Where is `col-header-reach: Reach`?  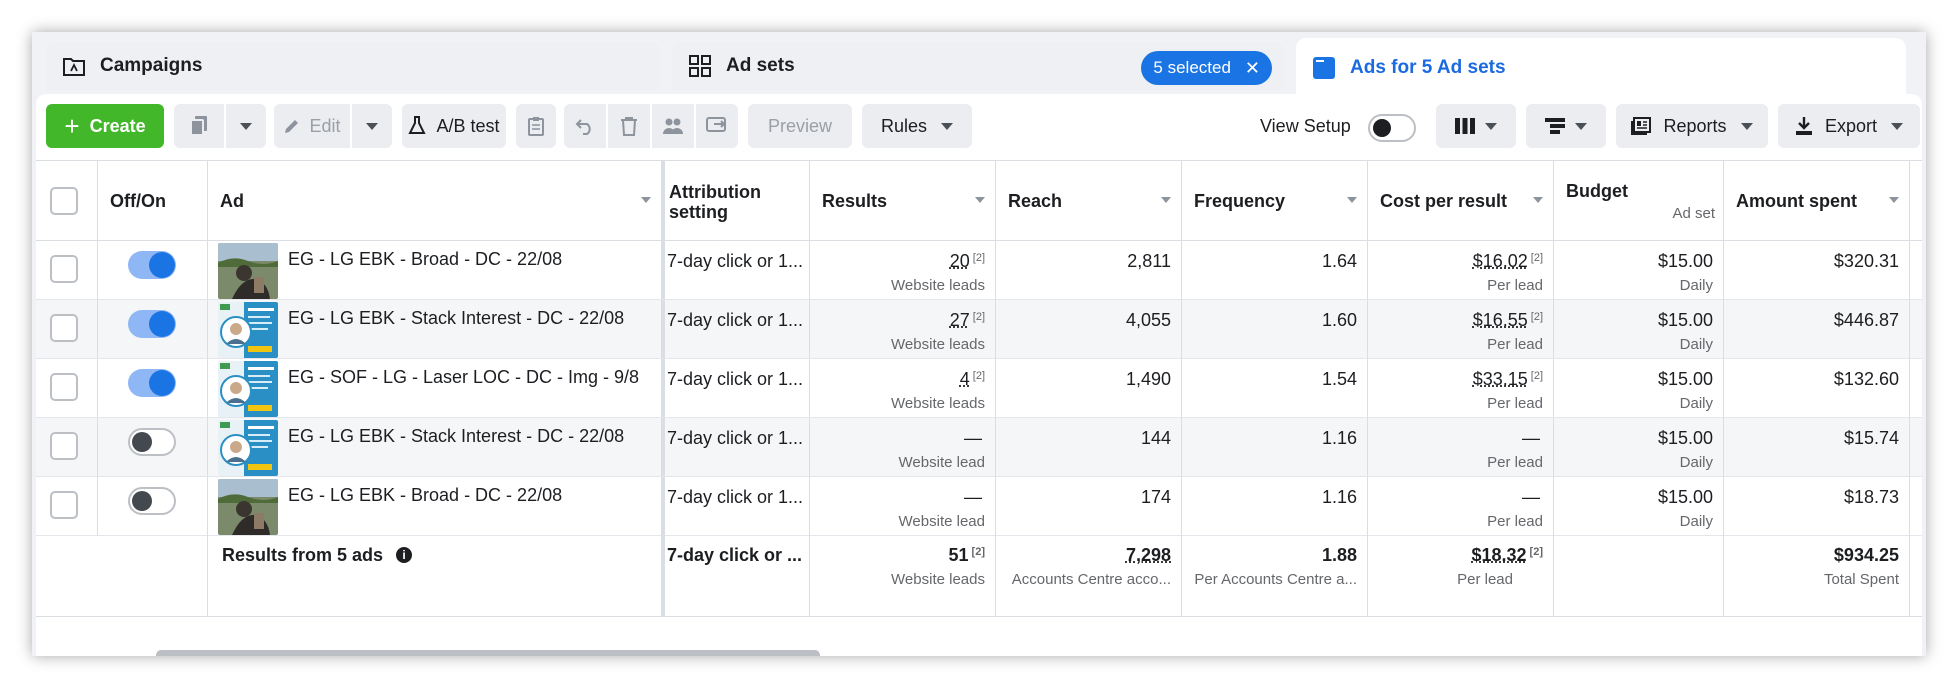
col-header-reach: Reach is located at coordinates (1089, 200).